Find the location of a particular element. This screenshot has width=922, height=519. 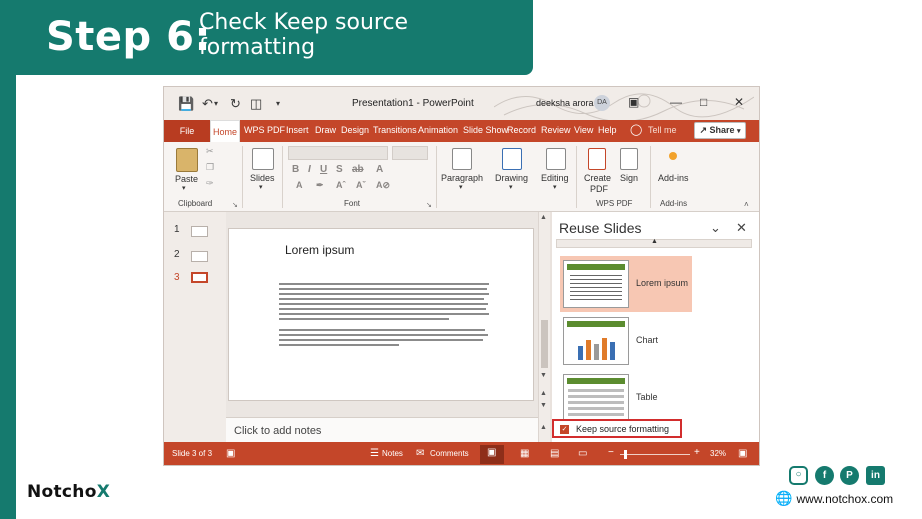

paragraph-label: Paragraph is located at coordinates (462, 178).